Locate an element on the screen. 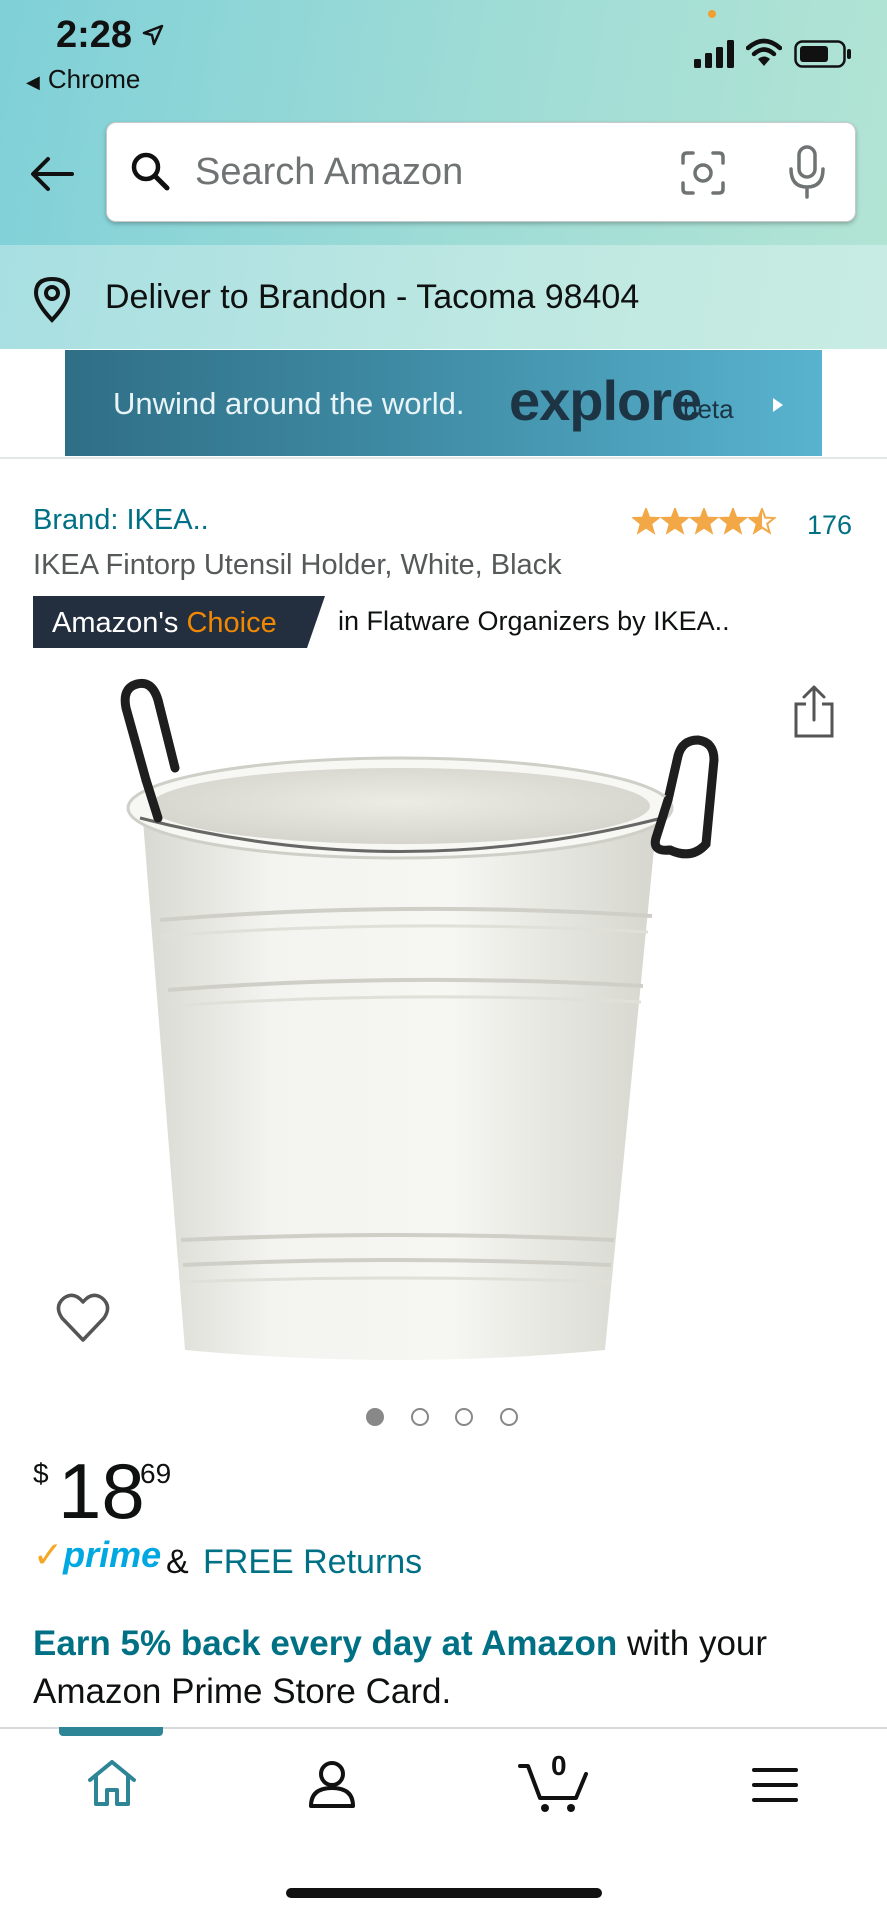 The height and width of the screenshot is (1922, 887). cart-count-badge: 0 is located at coordinates (559, 1765).